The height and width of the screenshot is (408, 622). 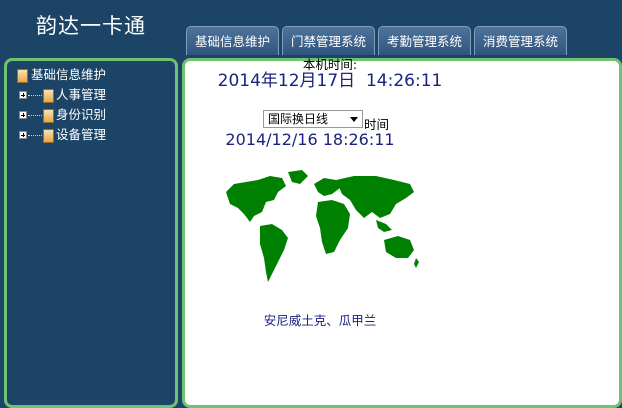 I want to click on local-time-value: 2014年12月17日 14:26:11, so click(x=330, y=81).